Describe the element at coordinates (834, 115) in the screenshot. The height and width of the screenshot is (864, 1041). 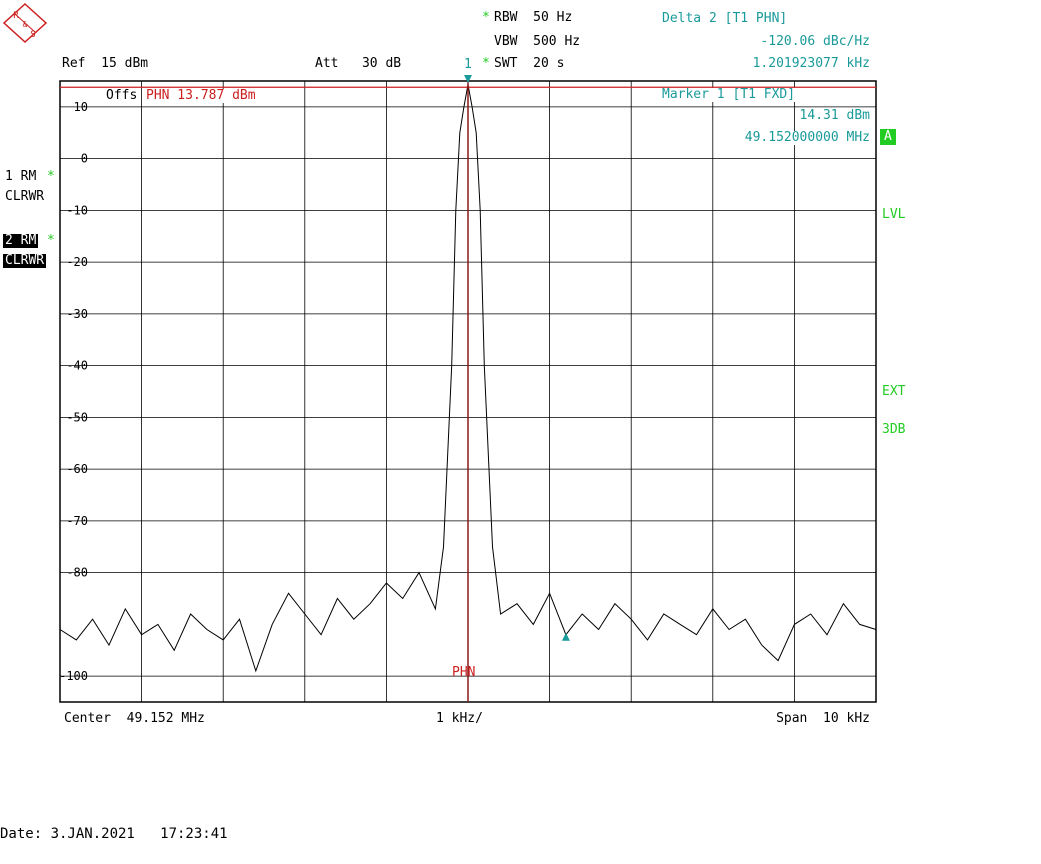
I see `marker1-level: 14.31 dBm` at that location.